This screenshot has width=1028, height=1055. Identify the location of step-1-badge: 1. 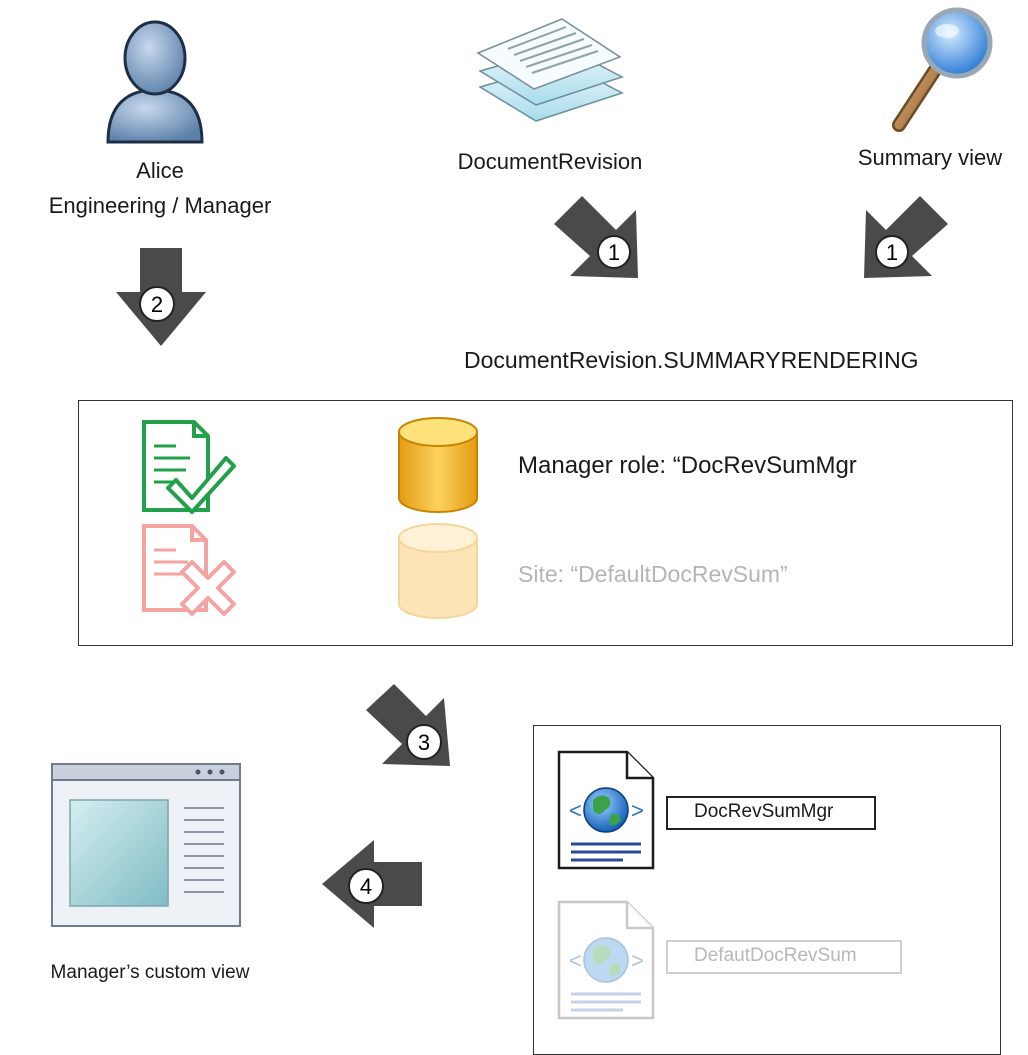
(614, 252).